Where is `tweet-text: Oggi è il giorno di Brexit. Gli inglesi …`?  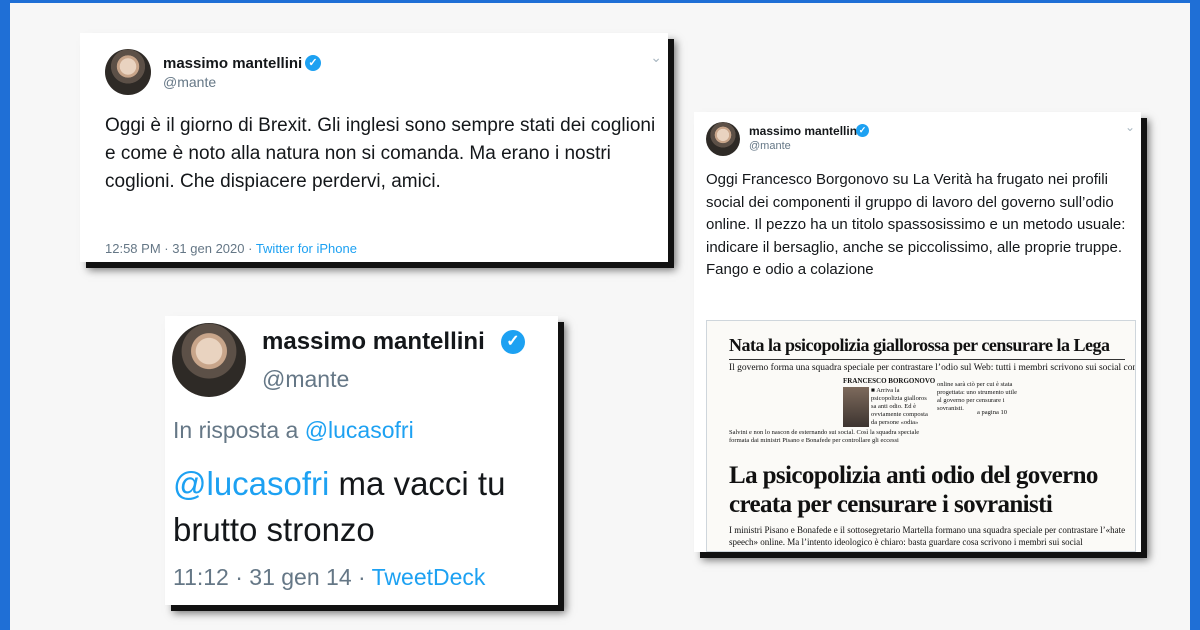
tweet-text: Oggi è il giorno di Brexit. Gli inglesi … is located at coordinates (380, 153).